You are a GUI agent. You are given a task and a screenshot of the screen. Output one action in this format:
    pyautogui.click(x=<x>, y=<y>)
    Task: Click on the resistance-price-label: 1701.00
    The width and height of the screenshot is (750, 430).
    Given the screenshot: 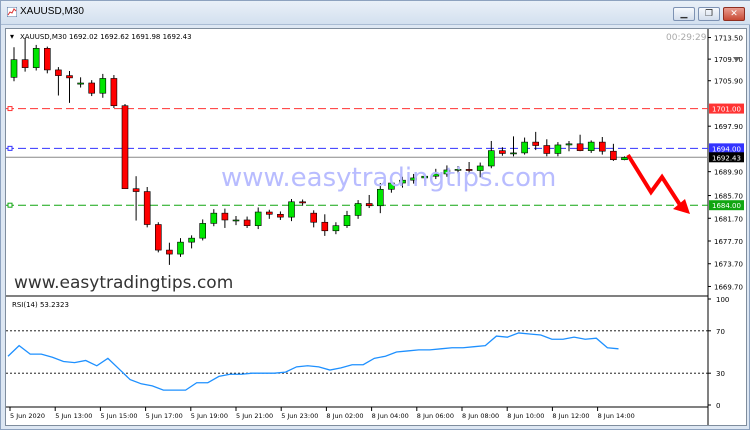 What is the action you would take?
    pyautogui.click(x=726, y=110)
    